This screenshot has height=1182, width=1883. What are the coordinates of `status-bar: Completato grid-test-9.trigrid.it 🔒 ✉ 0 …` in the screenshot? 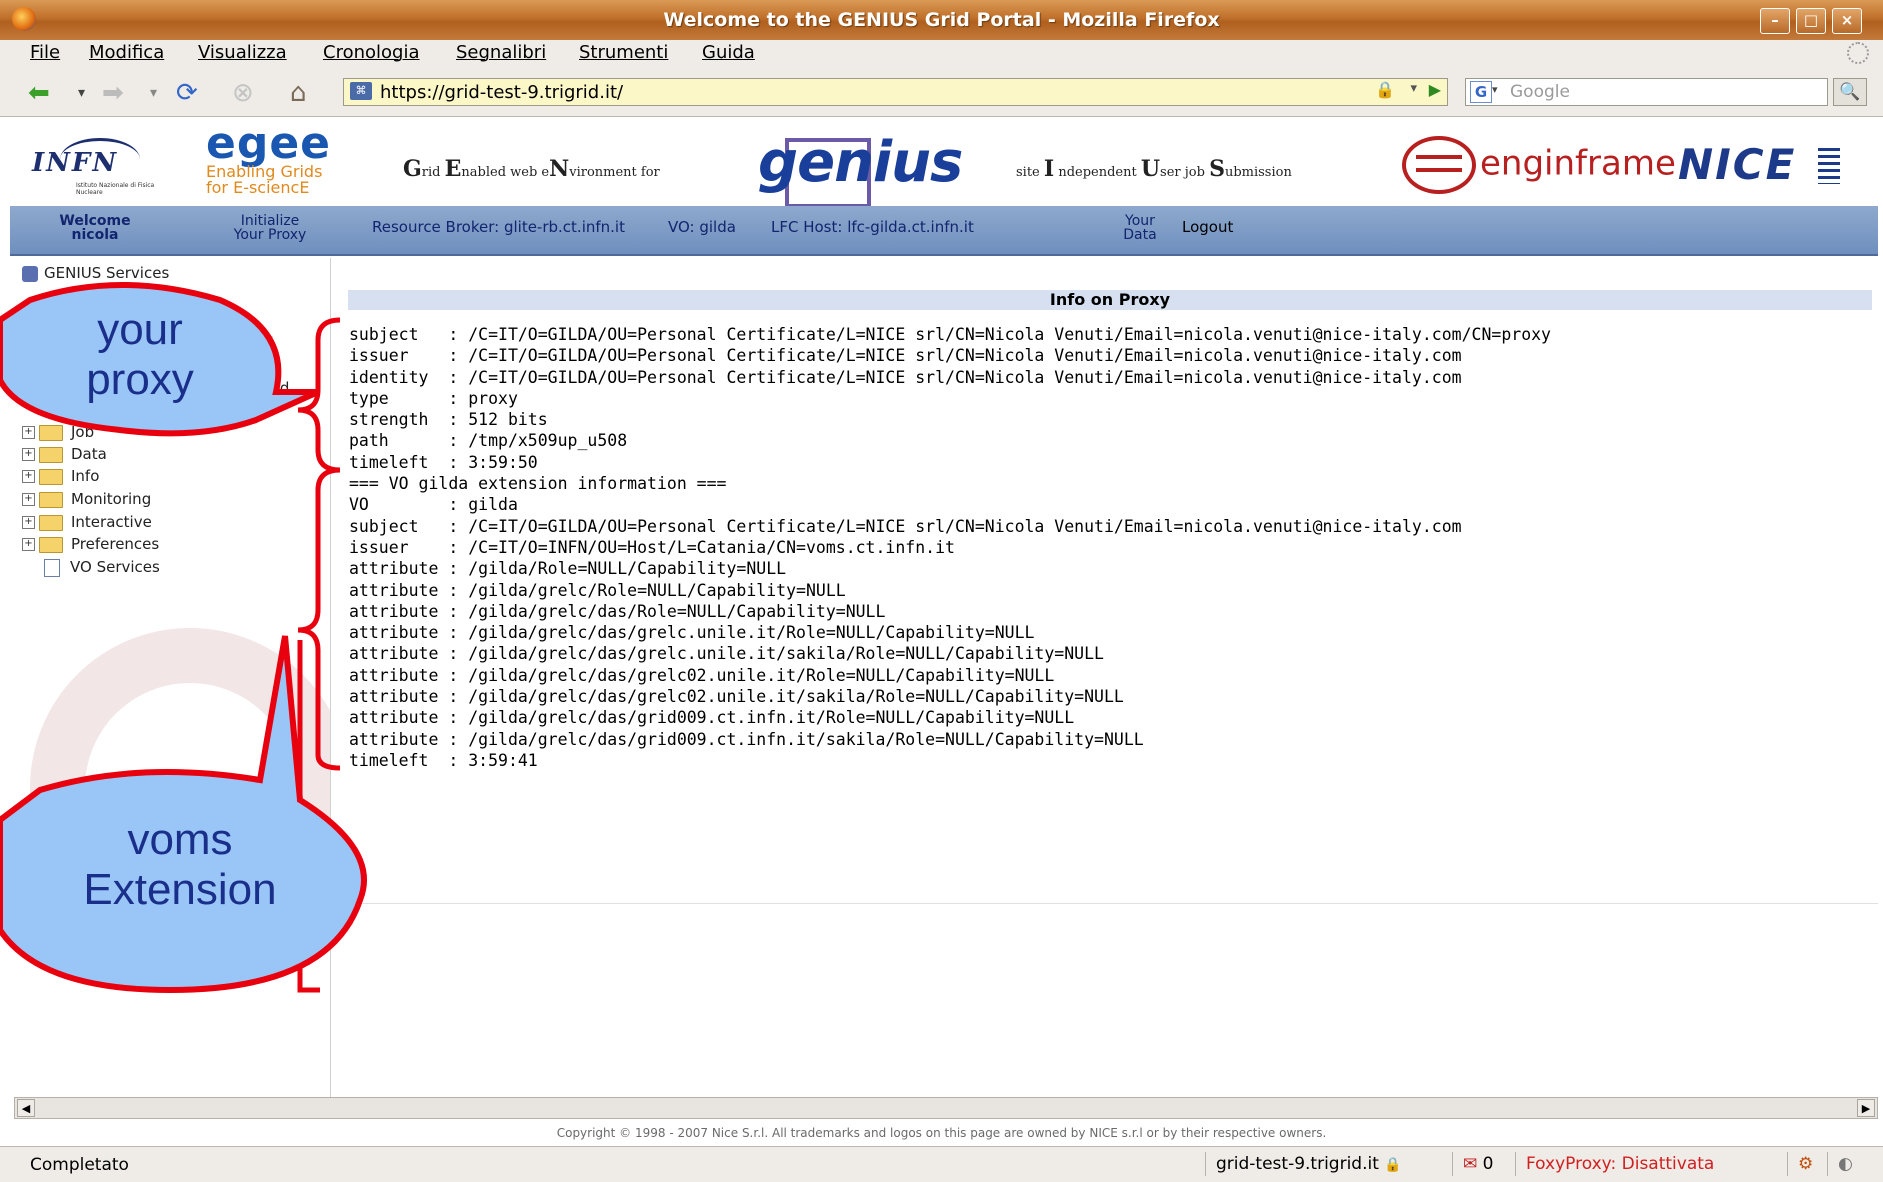 It's located at (941, 1164).